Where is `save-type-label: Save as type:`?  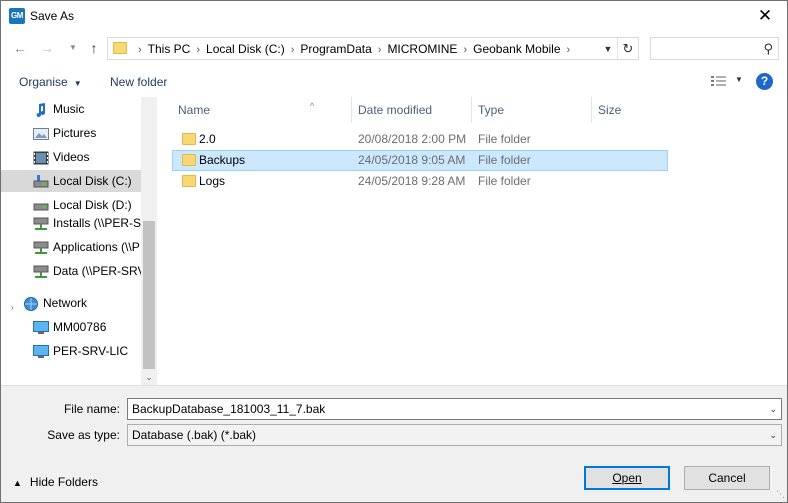 save-type-label: Save as type: is located at coordinates (70, 435).